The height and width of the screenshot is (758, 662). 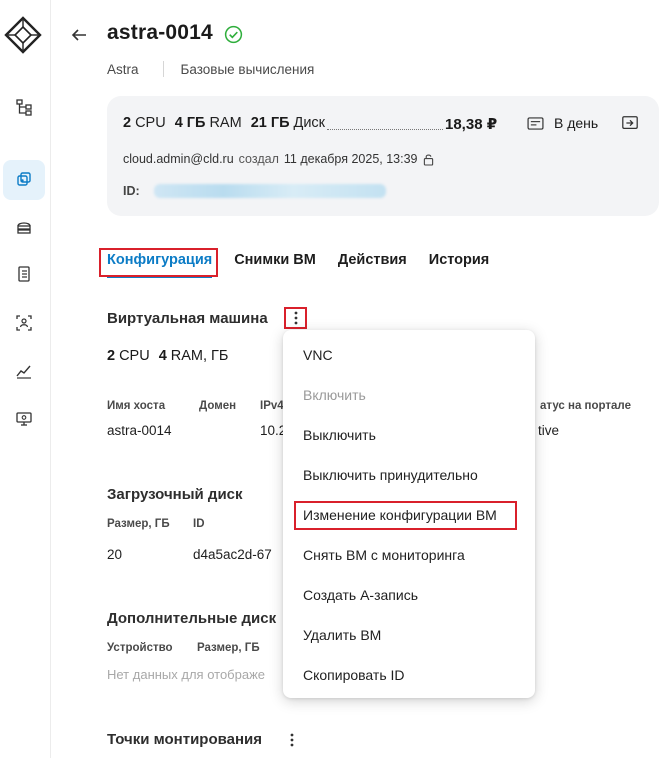 What do you see at coordinates (139, 430) in the screenshot?
I see `hostname-value: astra-0014` at bounding box center [139, 430].